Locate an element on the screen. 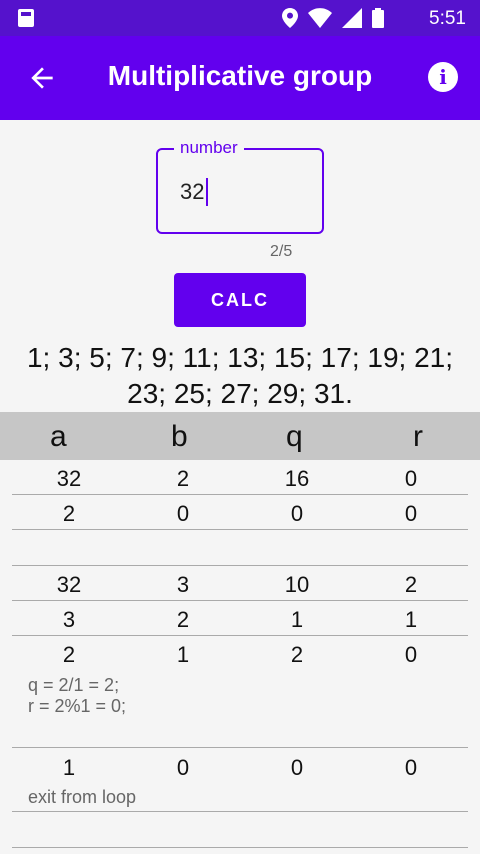 This screenshot has width=480, height=854. signal-icon is located at coordinates (352, 18).